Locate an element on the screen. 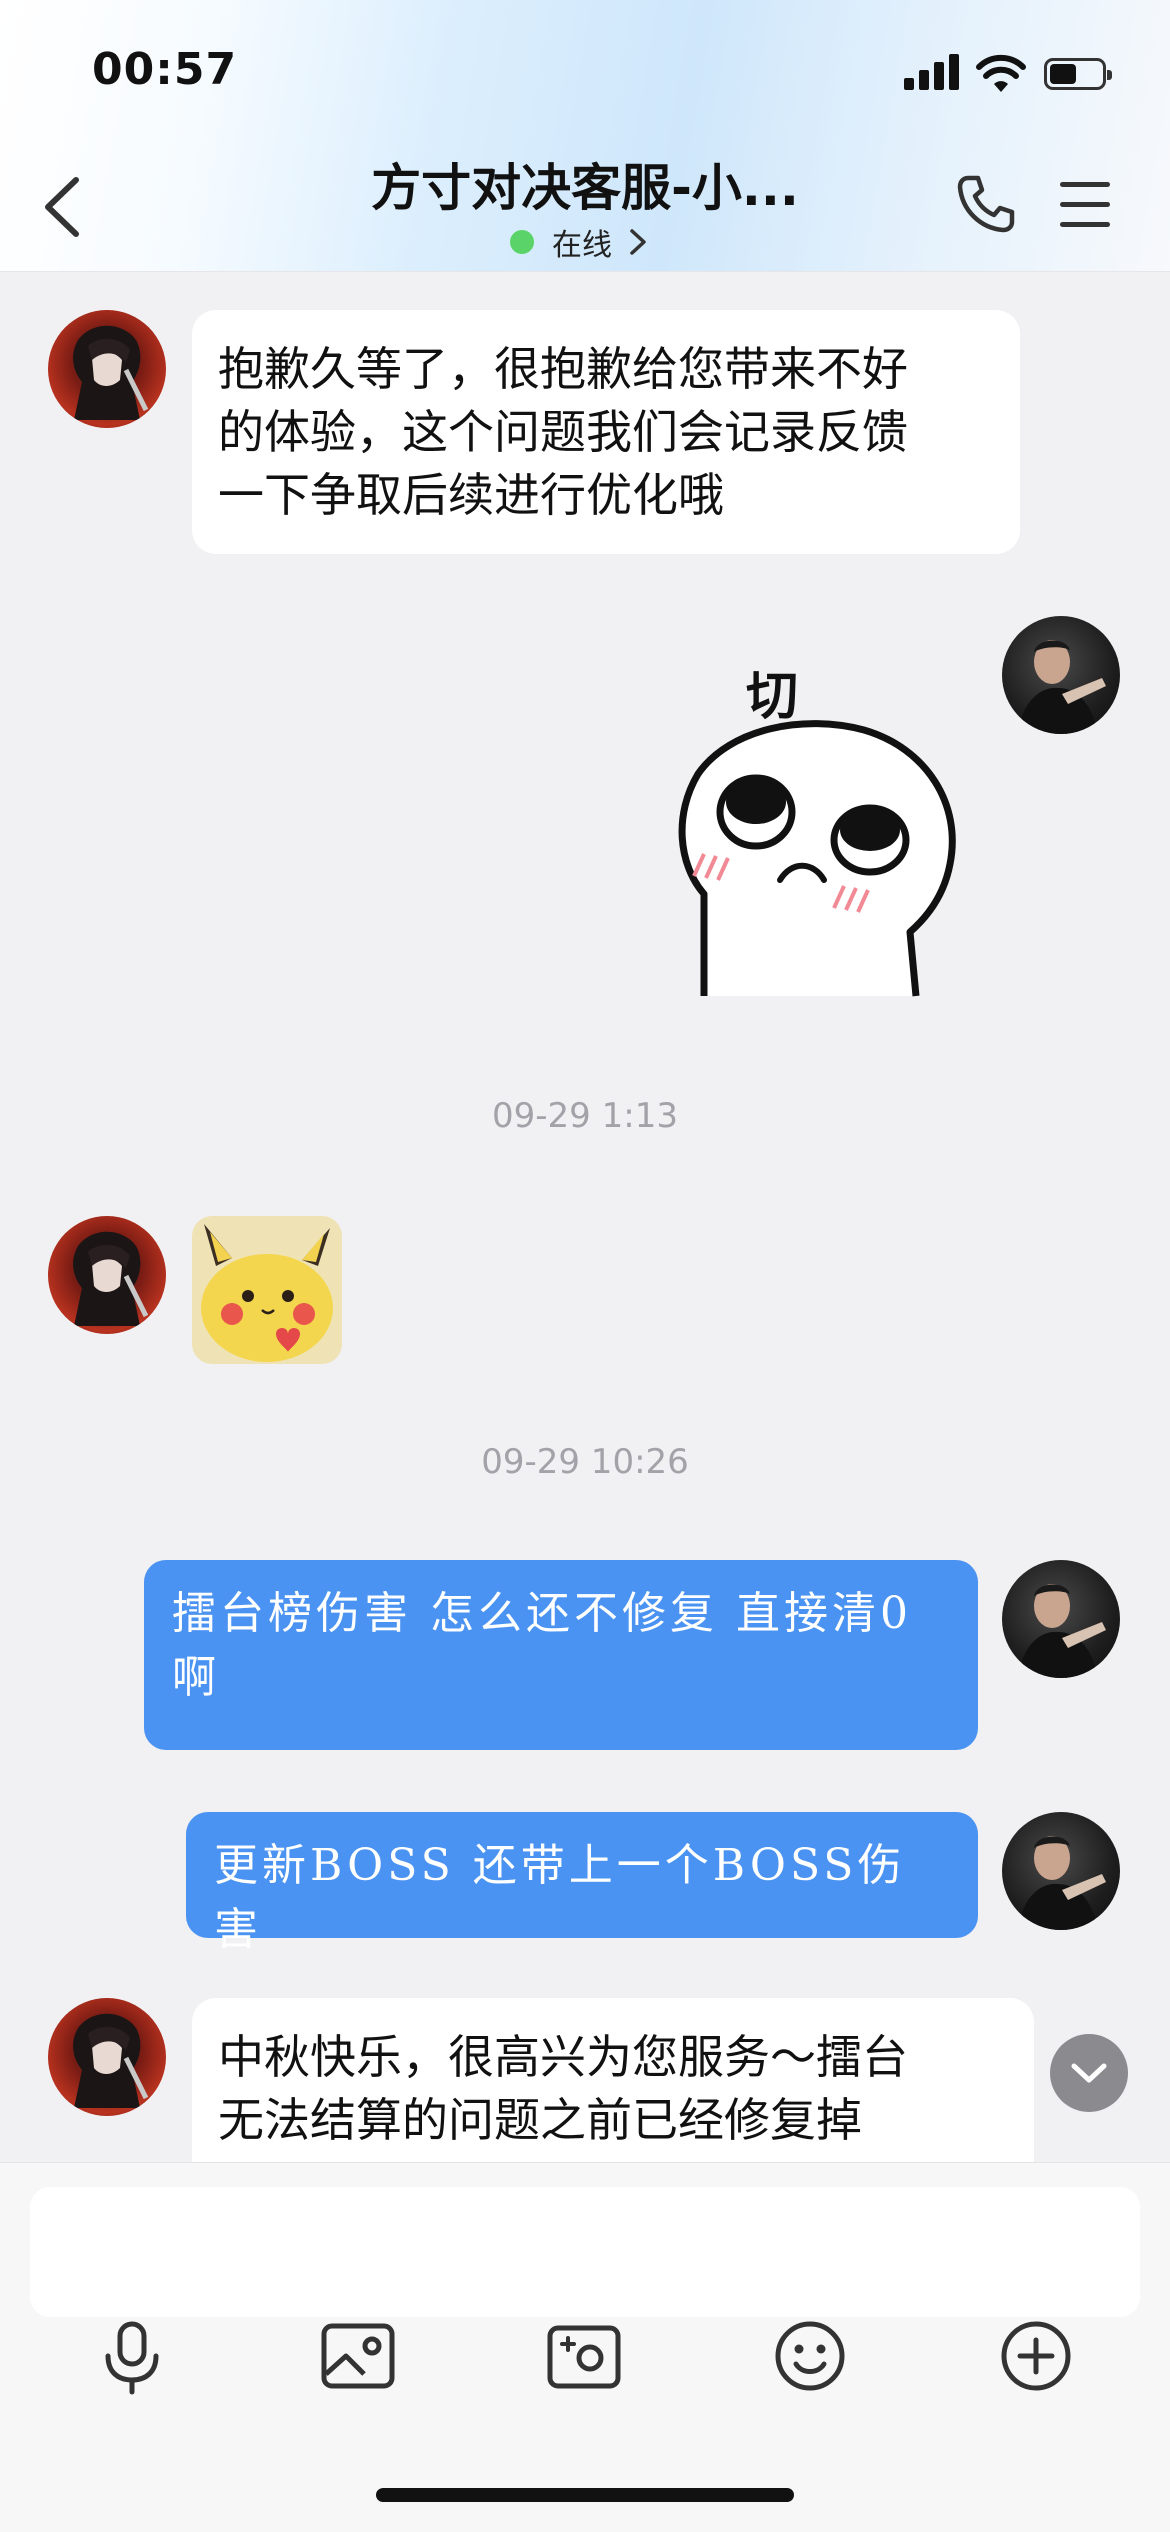 This screenshot has width=1170, height=2532. message-text-line: 啊 is located at coordinates (196, 1677).